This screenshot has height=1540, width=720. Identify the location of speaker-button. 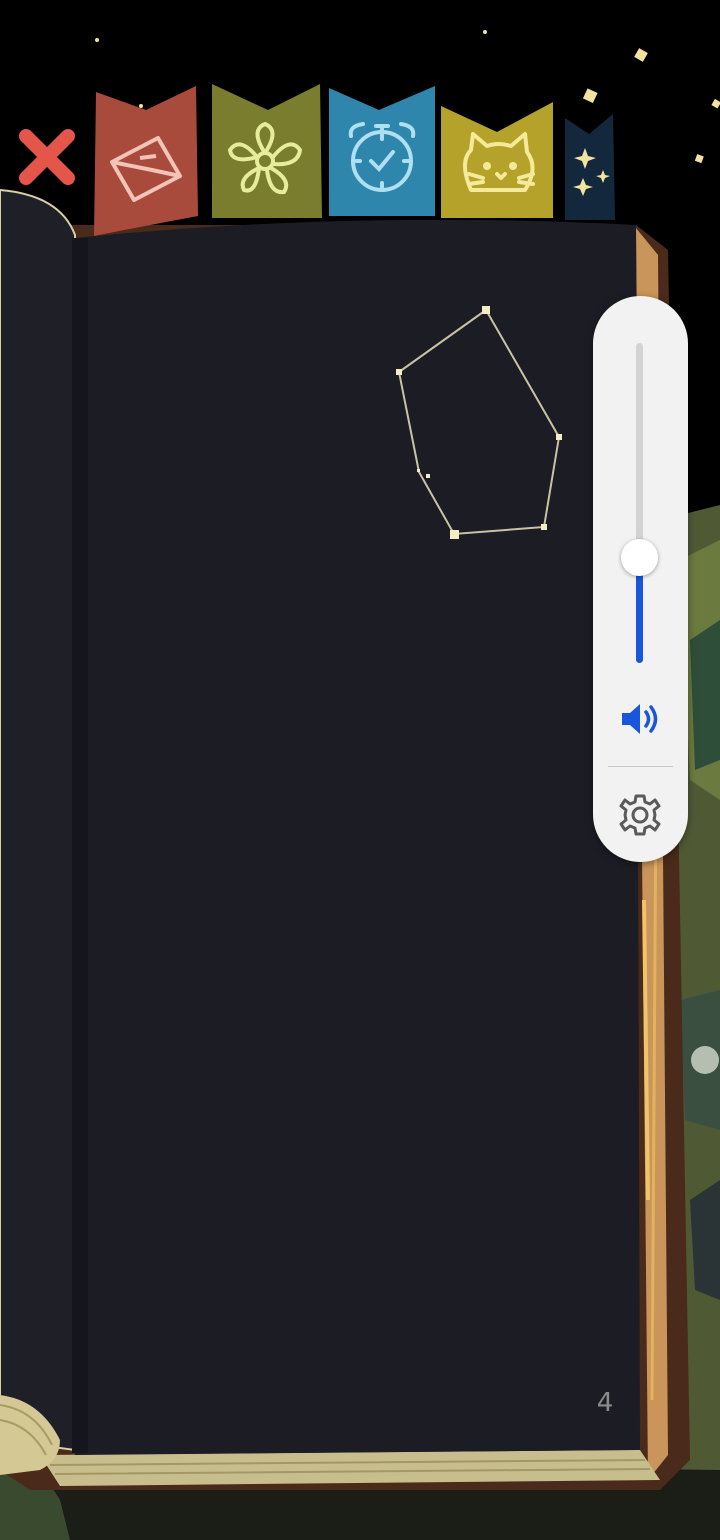
(641, 719).